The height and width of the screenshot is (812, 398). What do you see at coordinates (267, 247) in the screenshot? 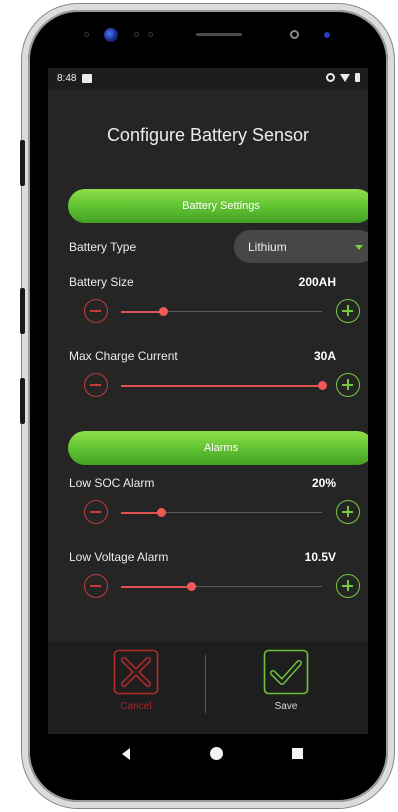
I see `battery-type-selected: Lithium` at bounding box center [267, 247].